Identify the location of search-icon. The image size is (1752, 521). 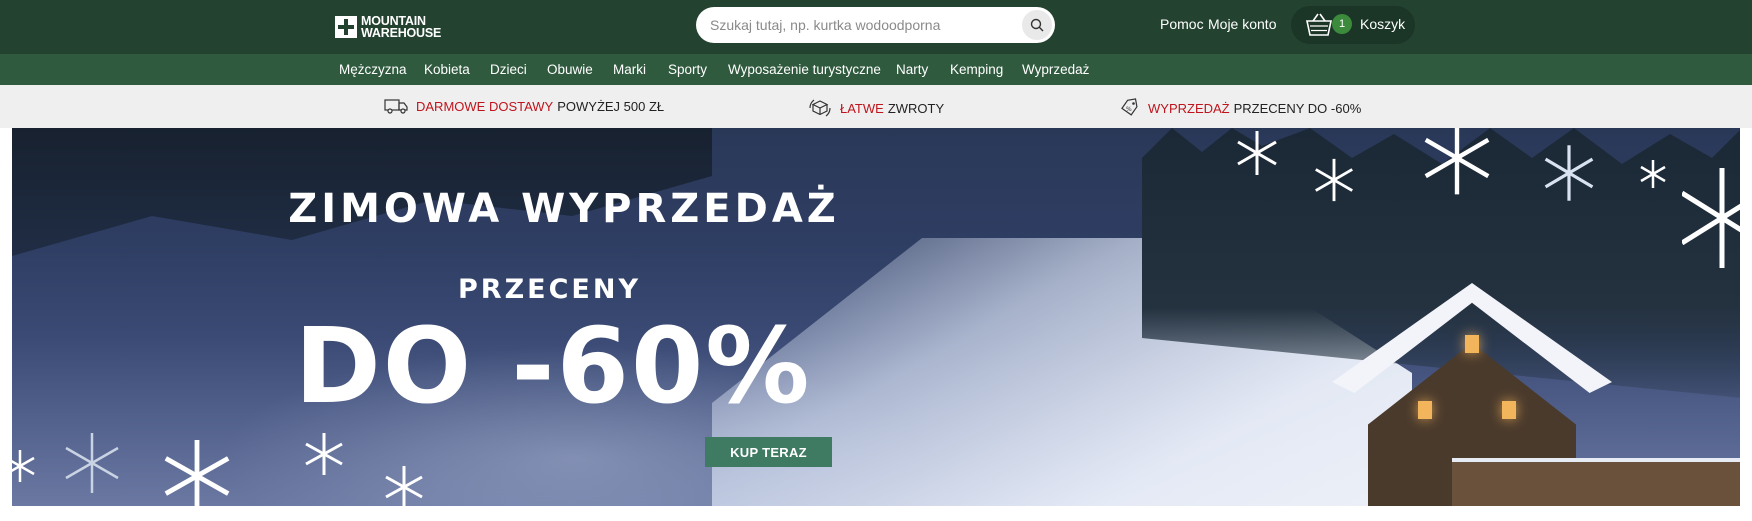
(1037, 25).